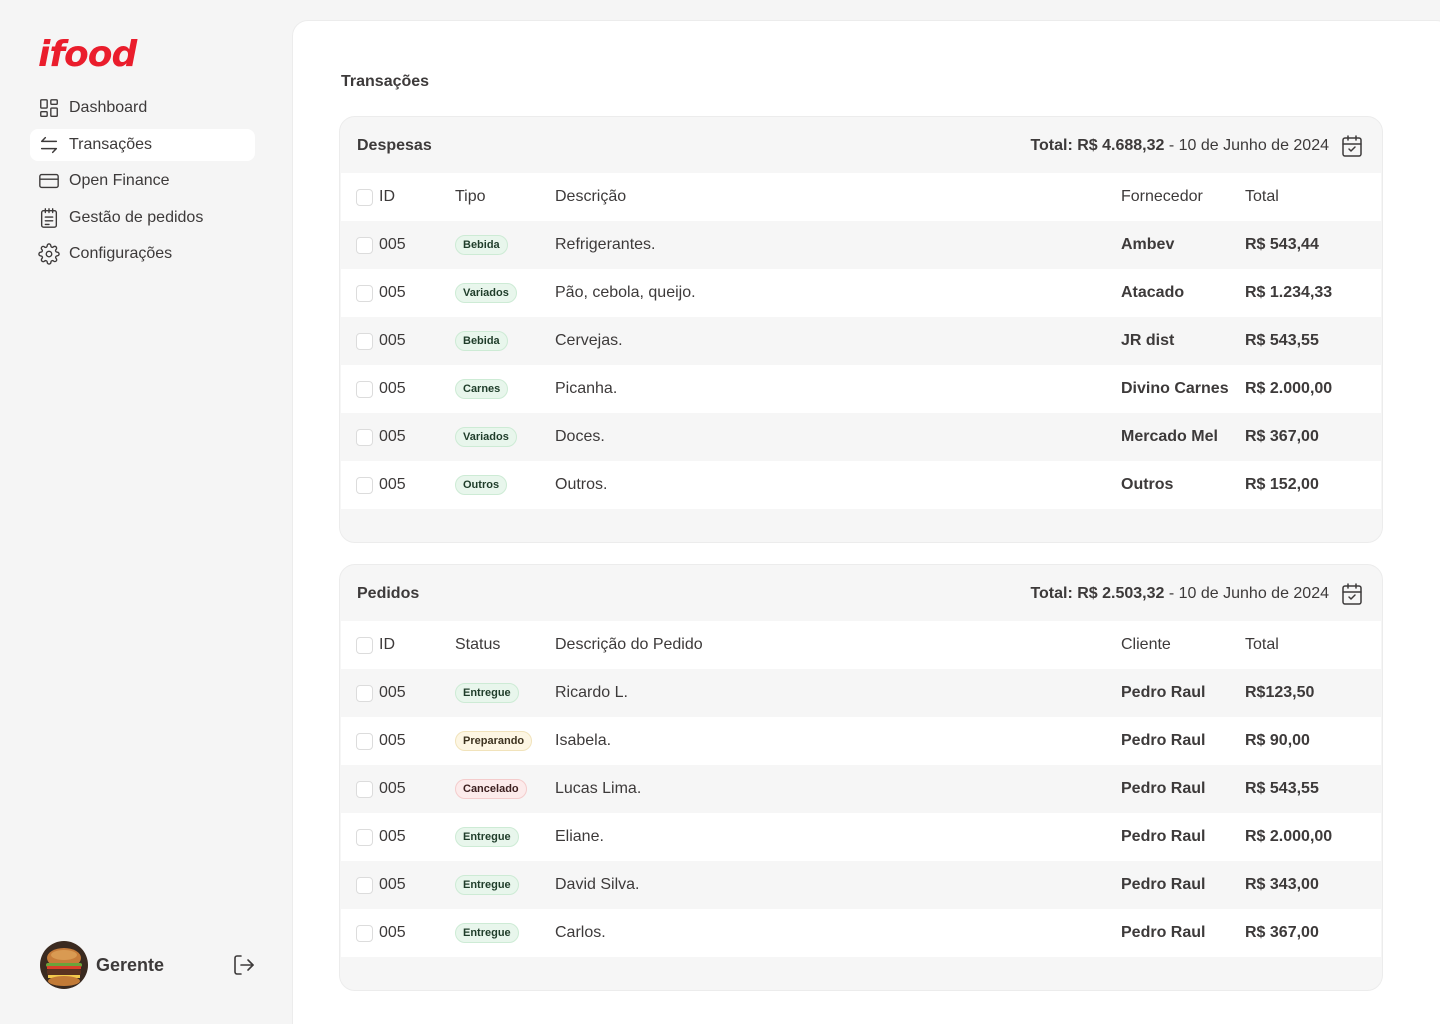 This screenshot has width=1440, height=1024. What do you see at coordinates (110, 144) in the screenshot?
I see `sidebar-item-label: Transações` at bounding box center [110, 144].